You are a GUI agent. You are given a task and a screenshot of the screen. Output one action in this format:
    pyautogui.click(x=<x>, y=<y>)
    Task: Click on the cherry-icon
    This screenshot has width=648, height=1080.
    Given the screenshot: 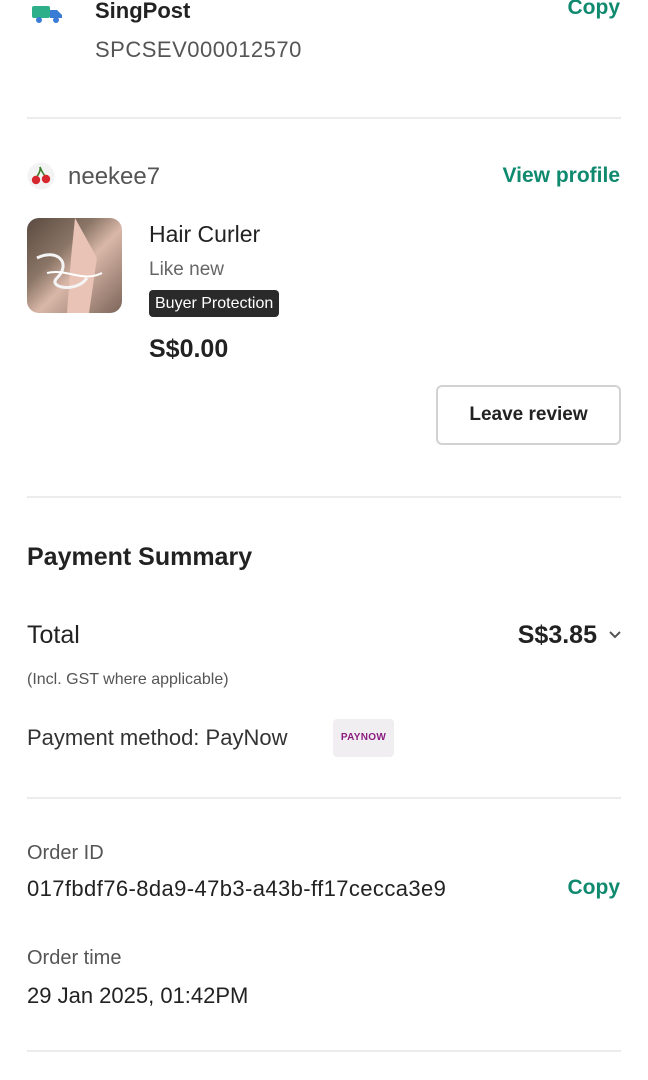 What is the action you would take?
    pyautogui.click(x=41, y=176)
    